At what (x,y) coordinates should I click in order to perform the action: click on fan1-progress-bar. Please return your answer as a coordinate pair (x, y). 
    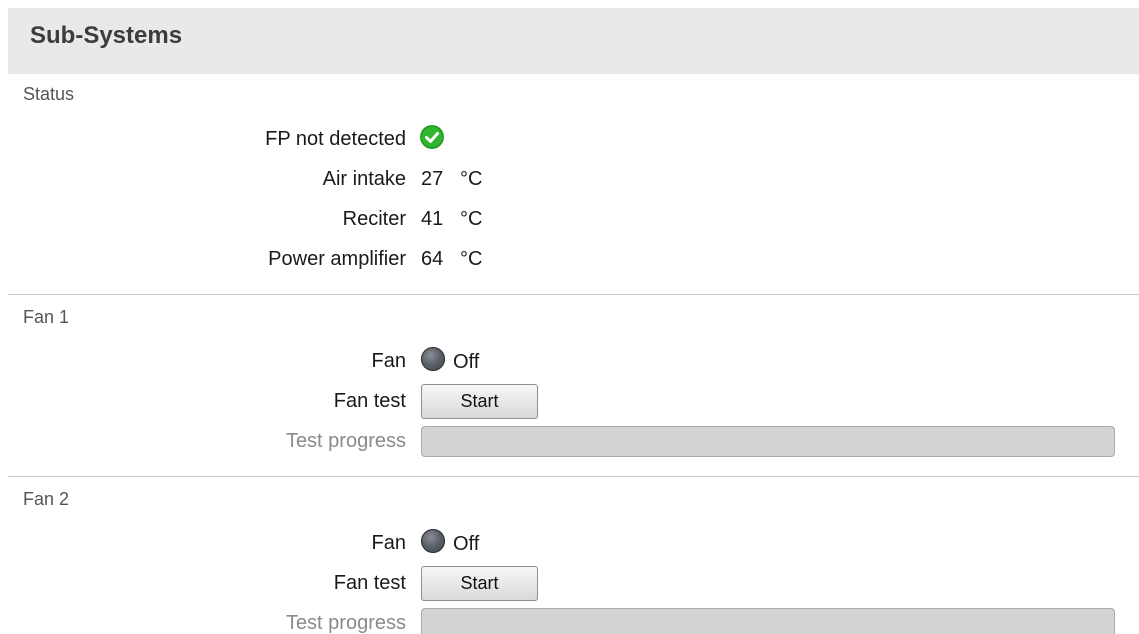
    Looking at the image, I should click on (768, 441).